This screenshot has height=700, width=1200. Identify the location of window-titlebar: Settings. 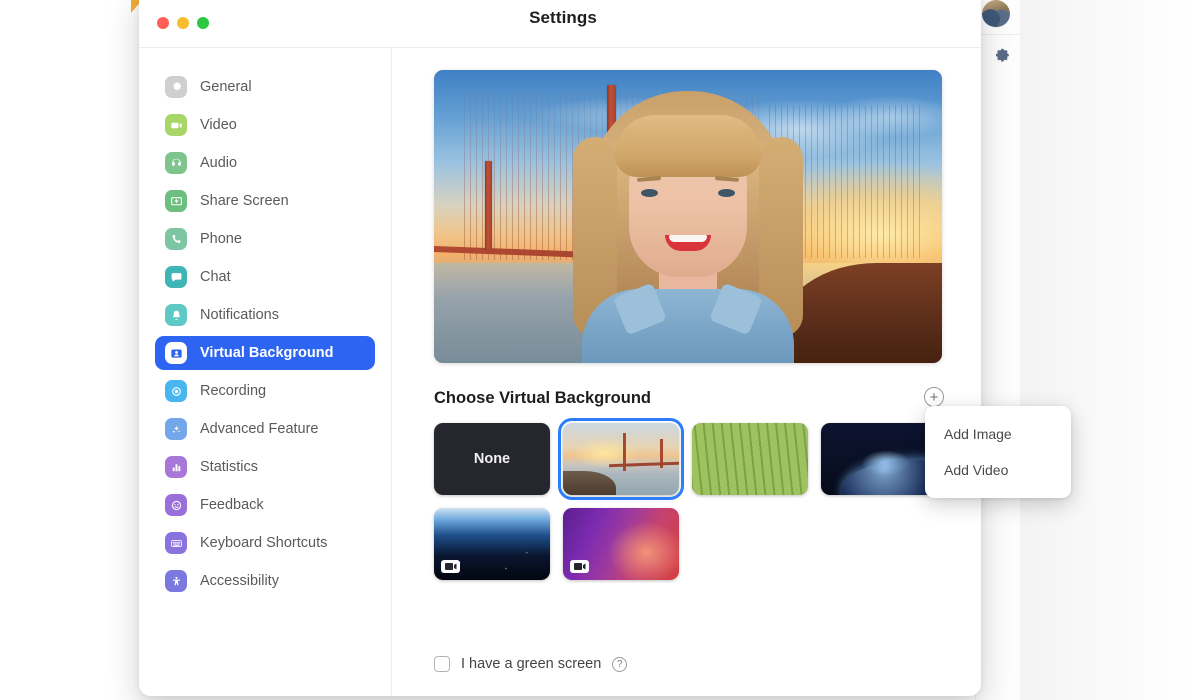
(560, 24).